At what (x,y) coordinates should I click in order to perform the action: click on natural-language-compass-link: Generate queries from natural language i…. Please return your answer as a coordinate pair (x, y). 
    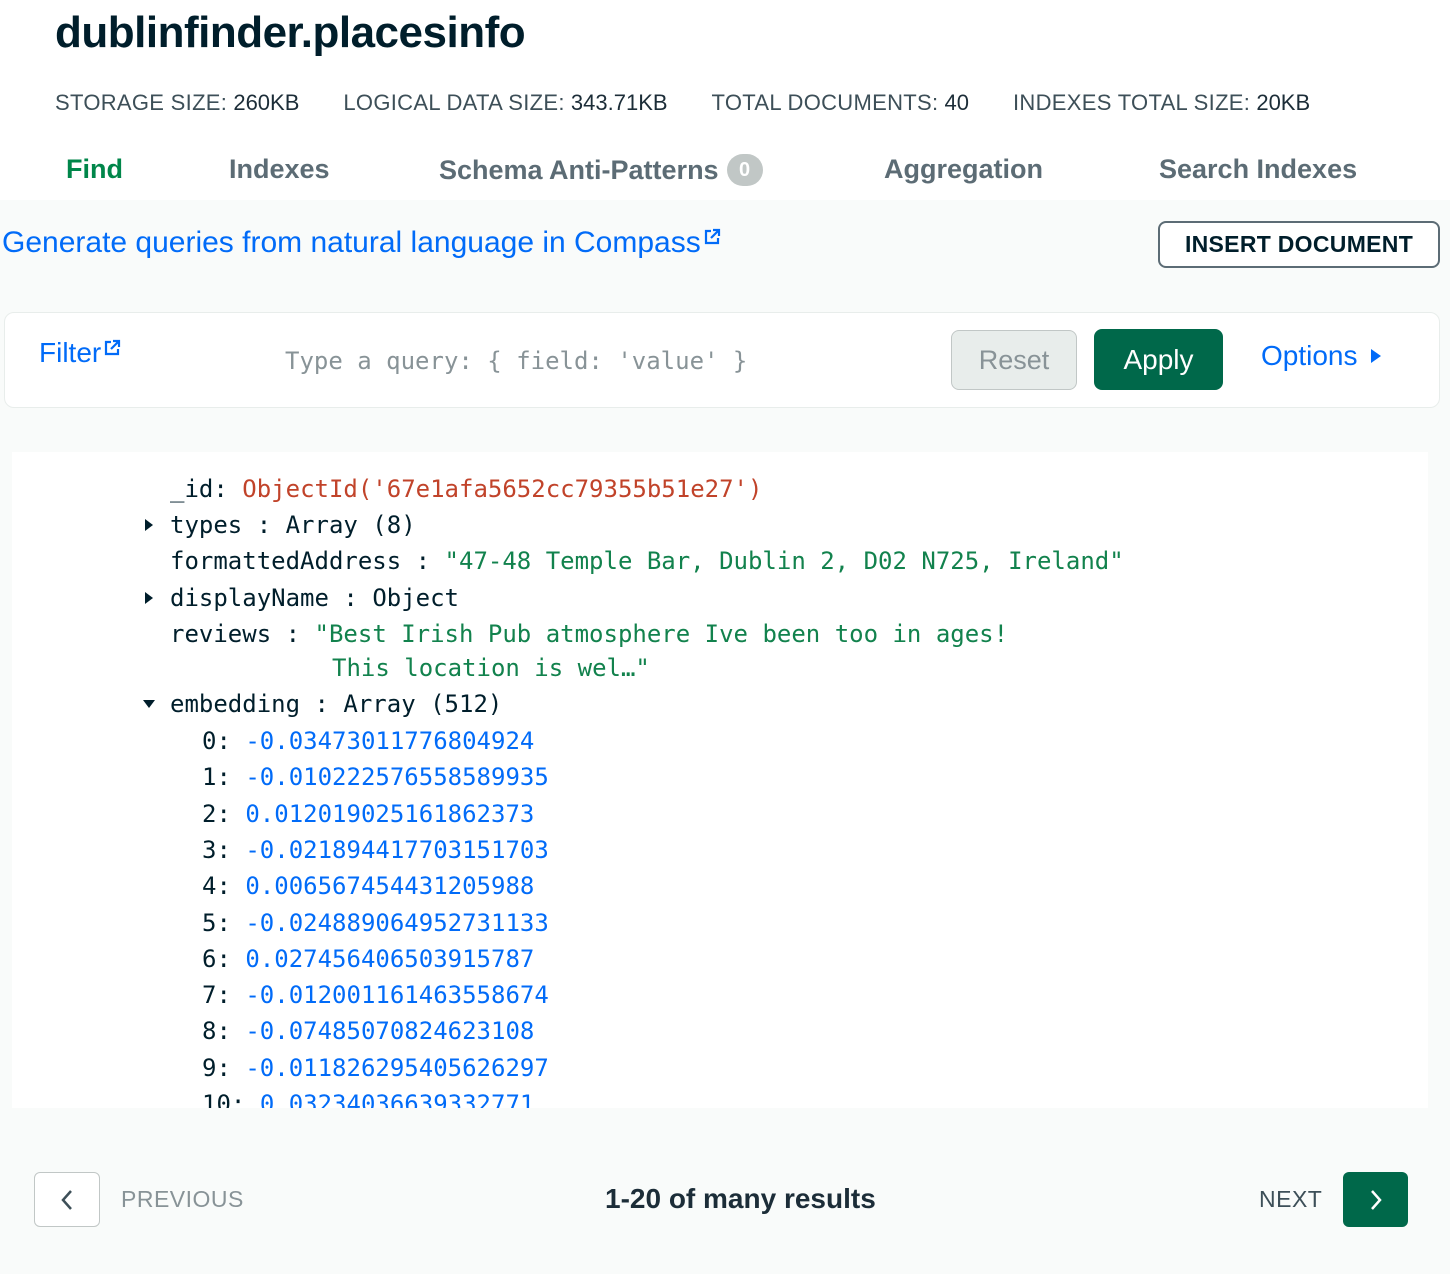
    Looking at the image, I should click on (361, 243).